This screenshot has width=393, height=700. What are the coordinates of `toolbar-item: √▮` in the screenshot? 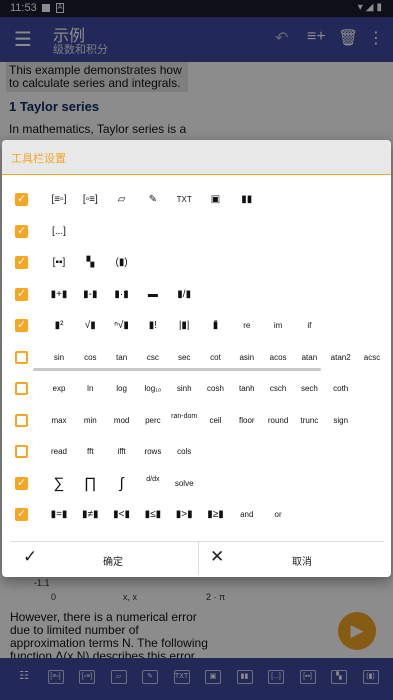 It's located at (90, 325).